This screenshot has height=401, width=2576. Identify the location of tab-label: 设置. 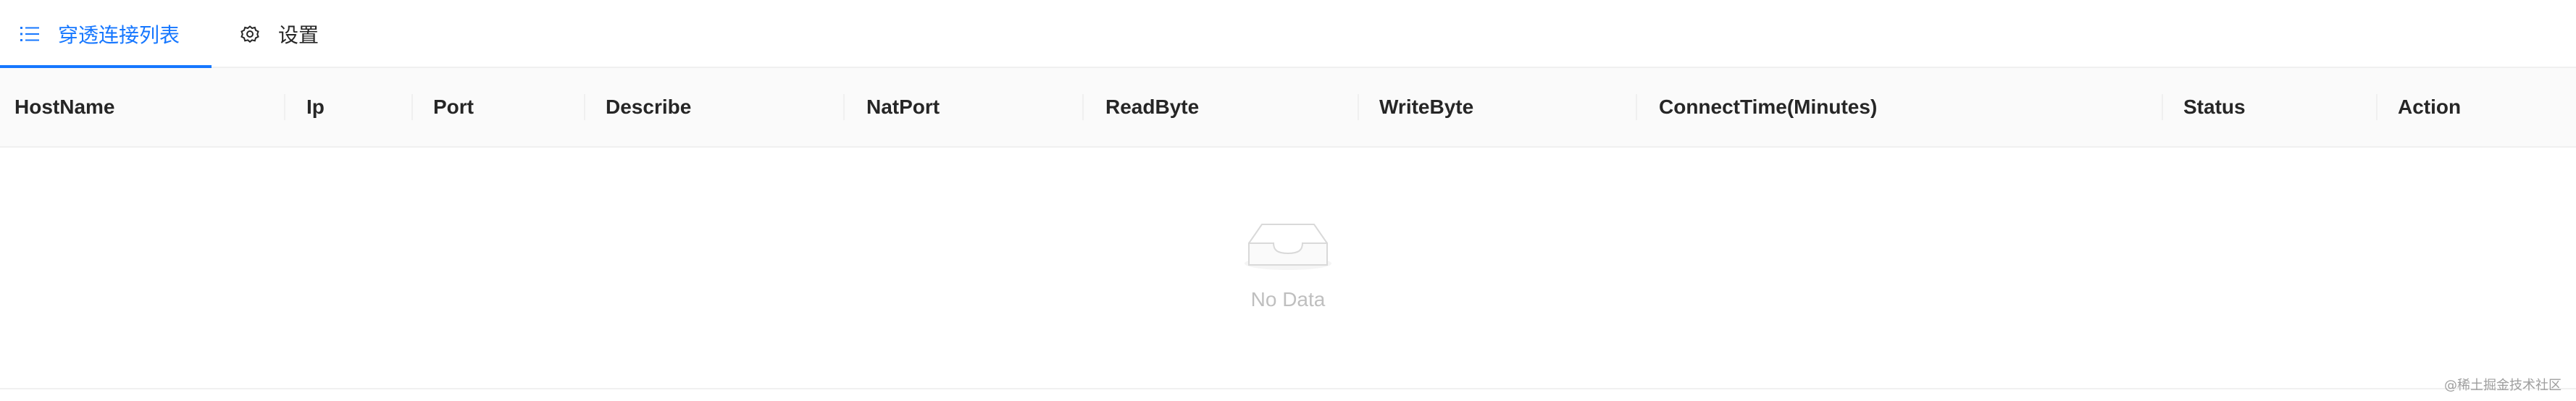
(298, 35).